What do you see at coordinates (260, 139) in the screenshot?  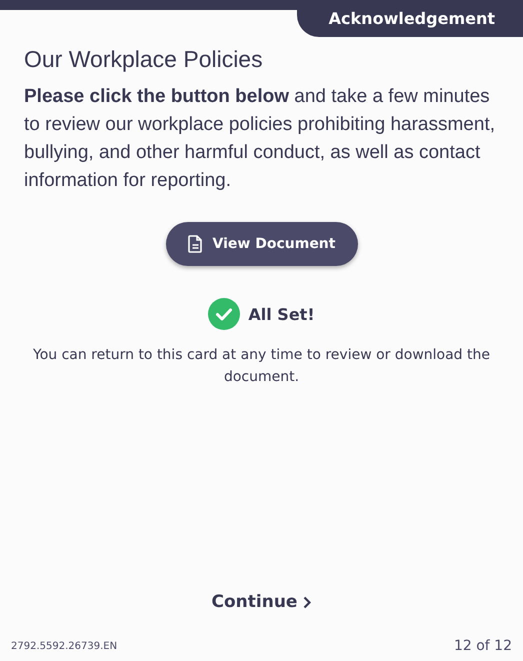 I see `intro-paragraph: Please click the button below and take a few minutes to review our workplace policies prohibiting harassment, bullying, and other harmful conduct, as well as contact information for reporting.` at bounding box center [260, 139].